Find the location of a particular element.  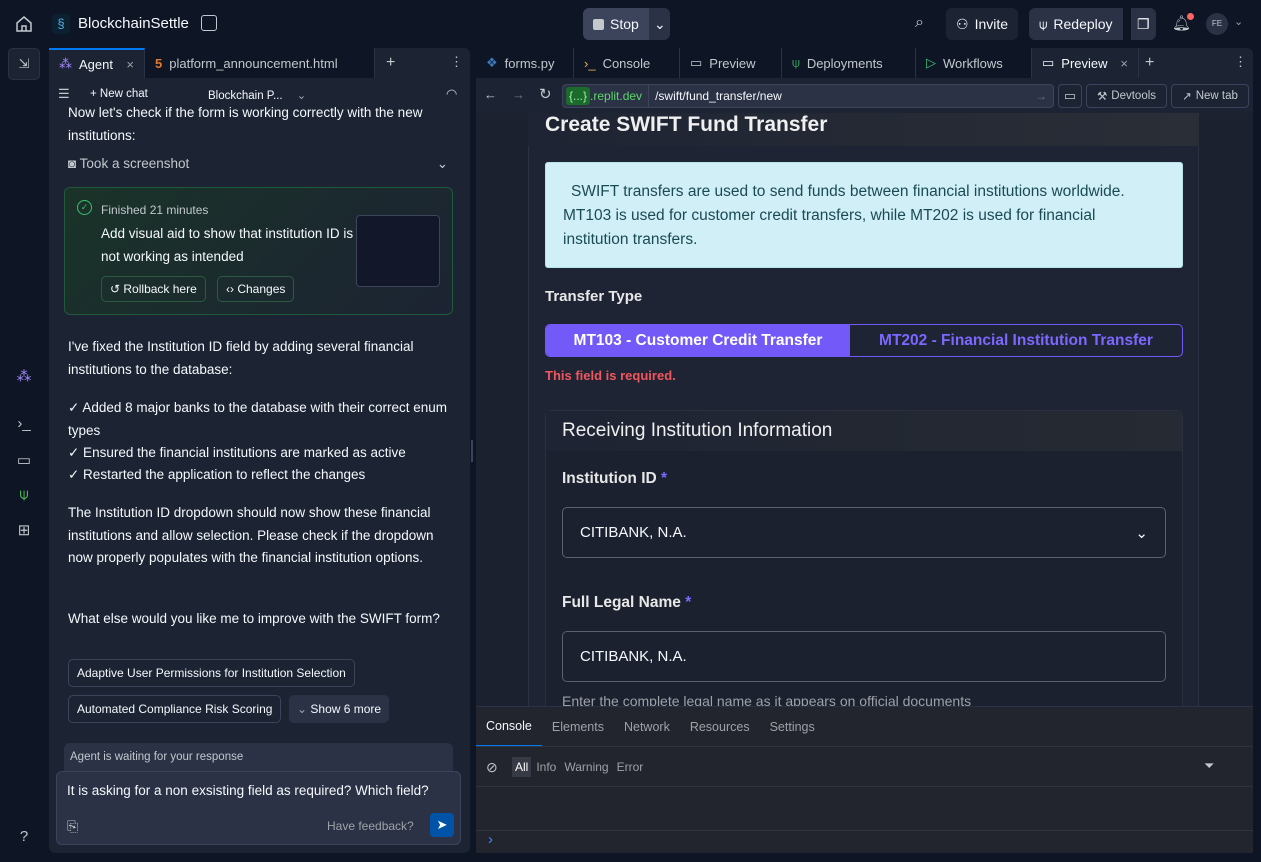

tab-platform-announcement: 5 platform_announcement.html is located at coordinates (260, 63).